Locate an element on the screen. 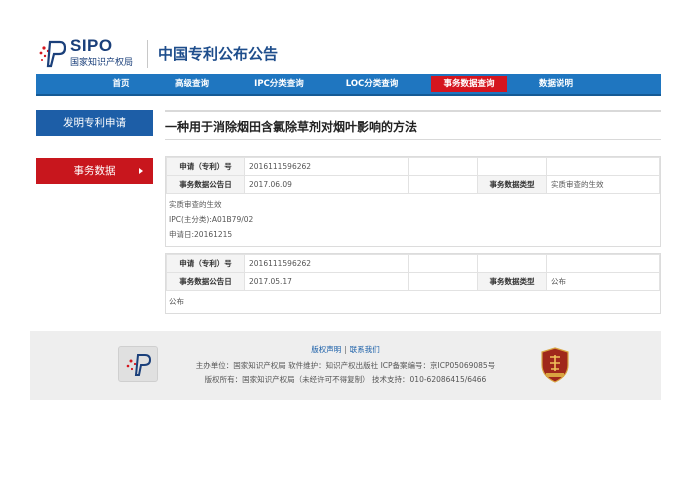 The image size is (700, 494). title-divider is located at coordinates (413, 139).